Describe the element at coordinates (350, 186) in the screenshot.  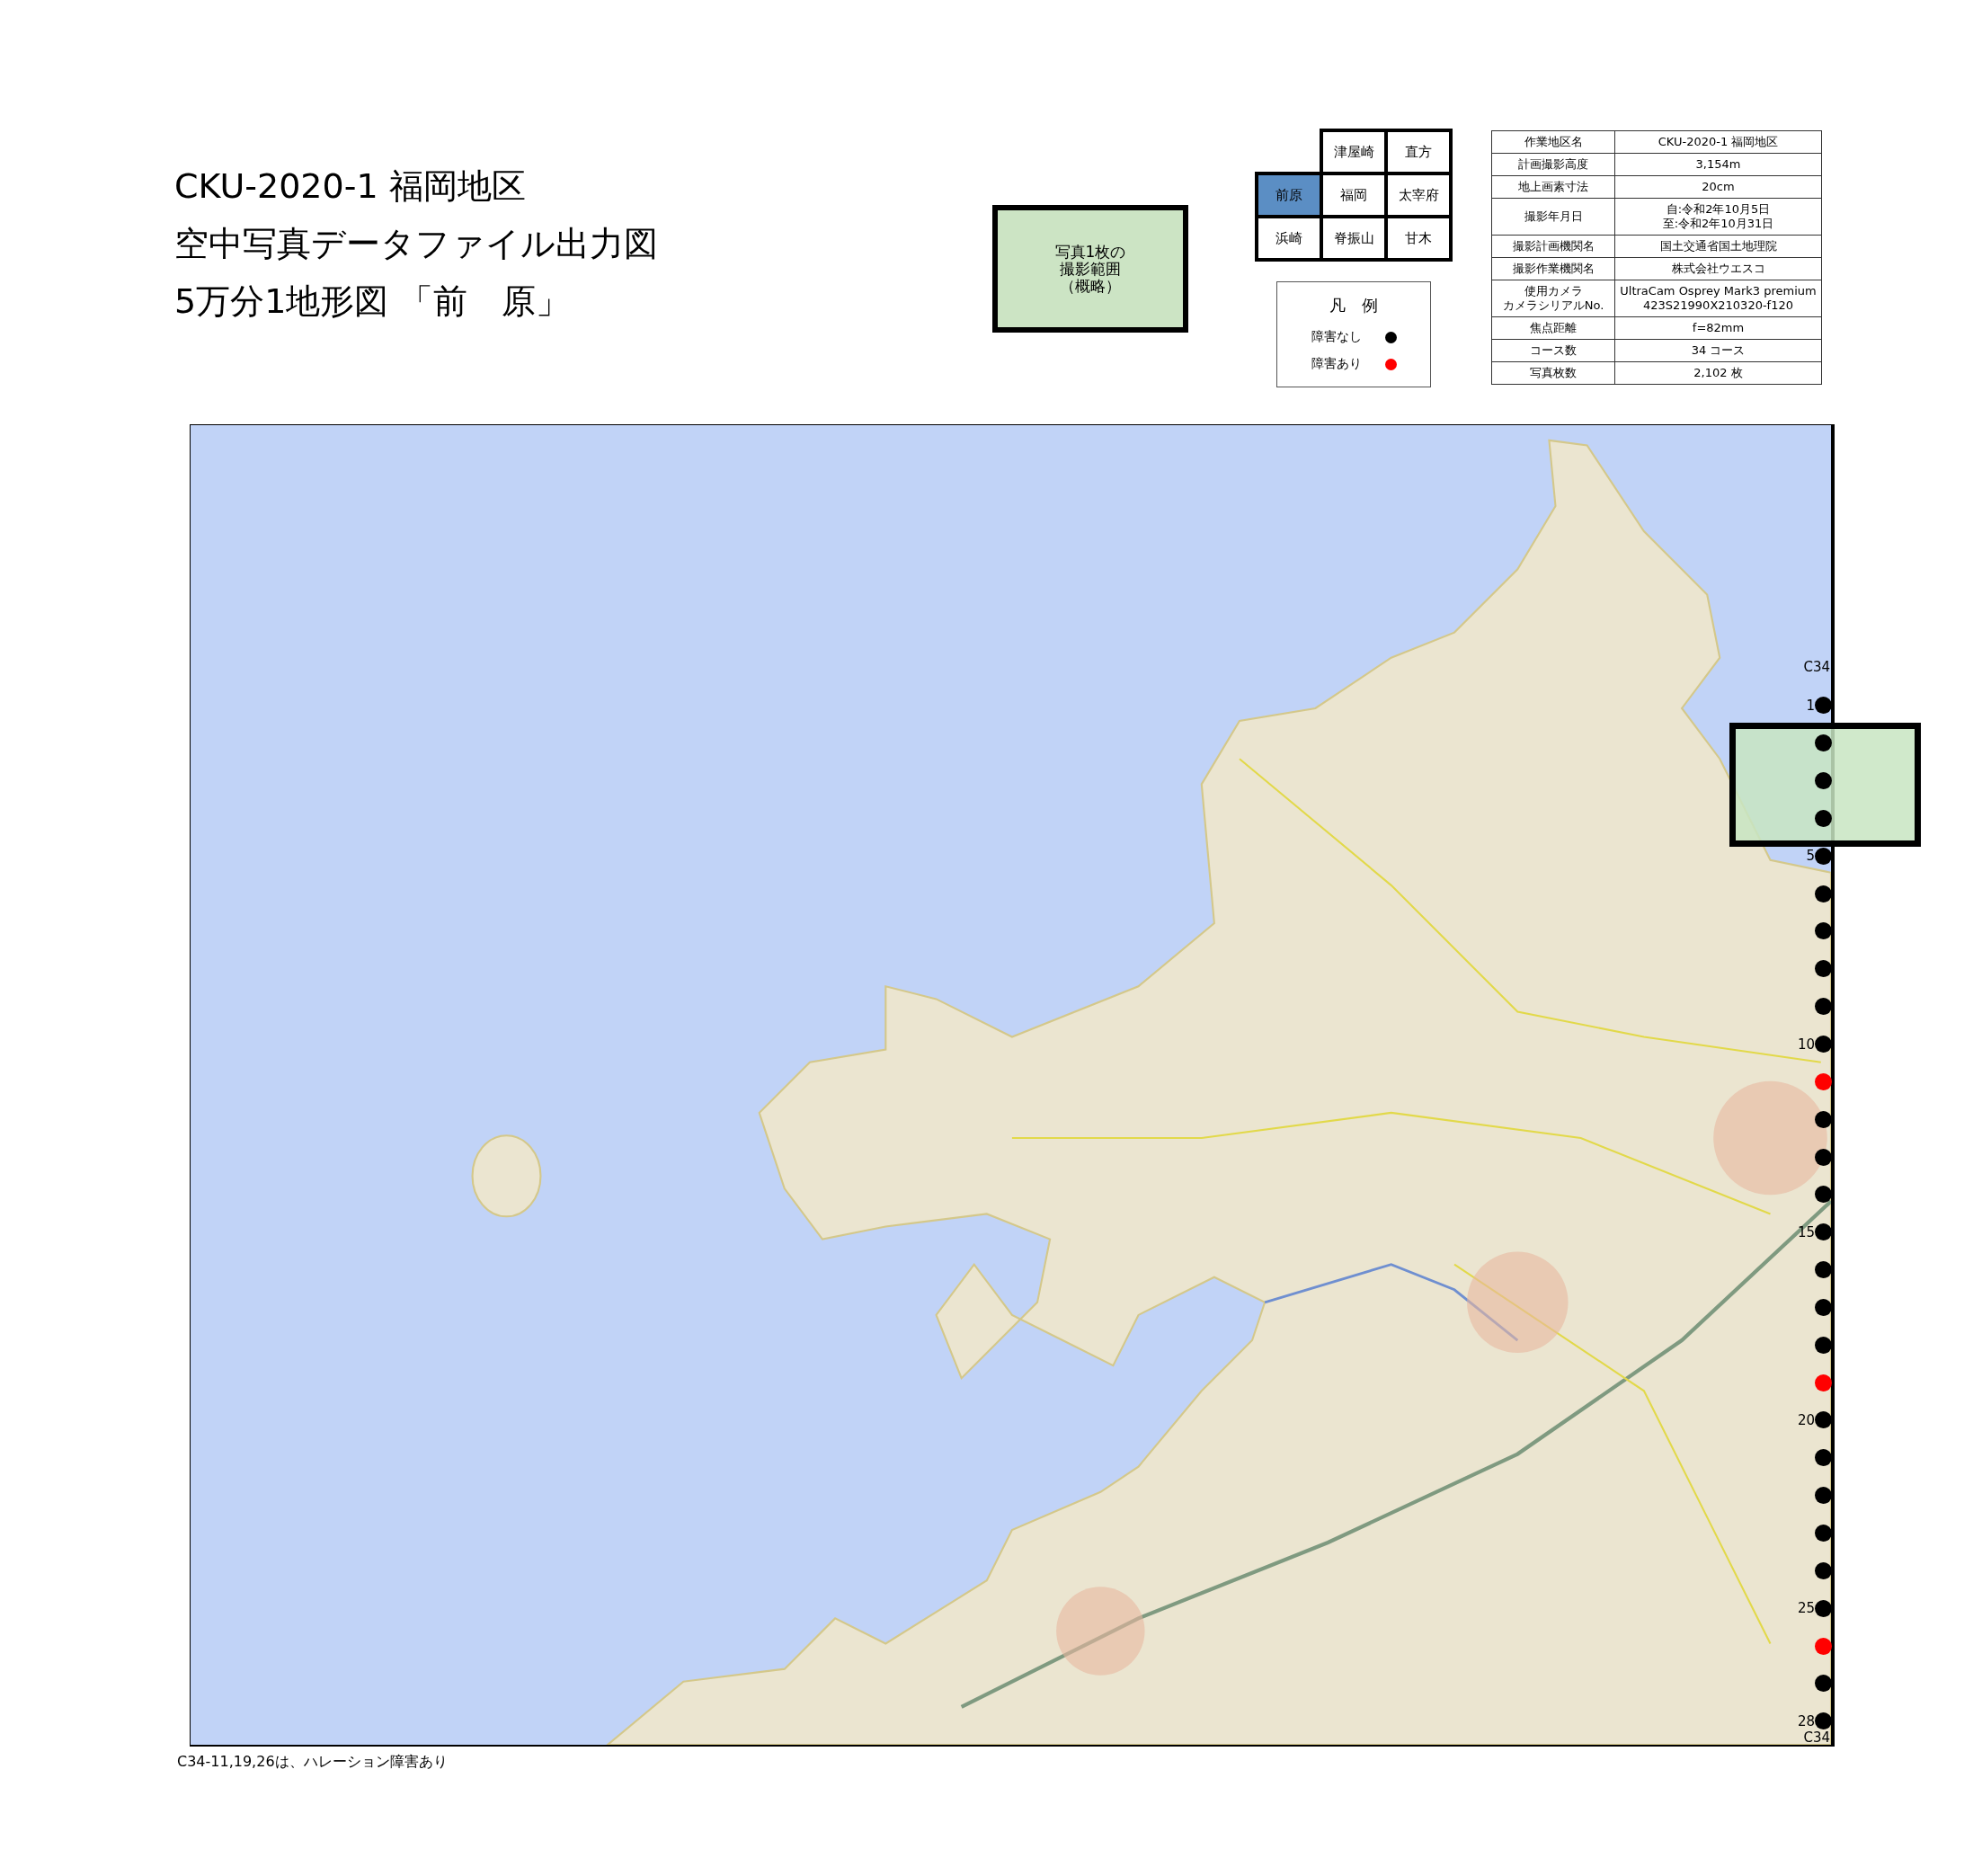
I see `map-title: CKU-2020-1 福岡地区` at that location.